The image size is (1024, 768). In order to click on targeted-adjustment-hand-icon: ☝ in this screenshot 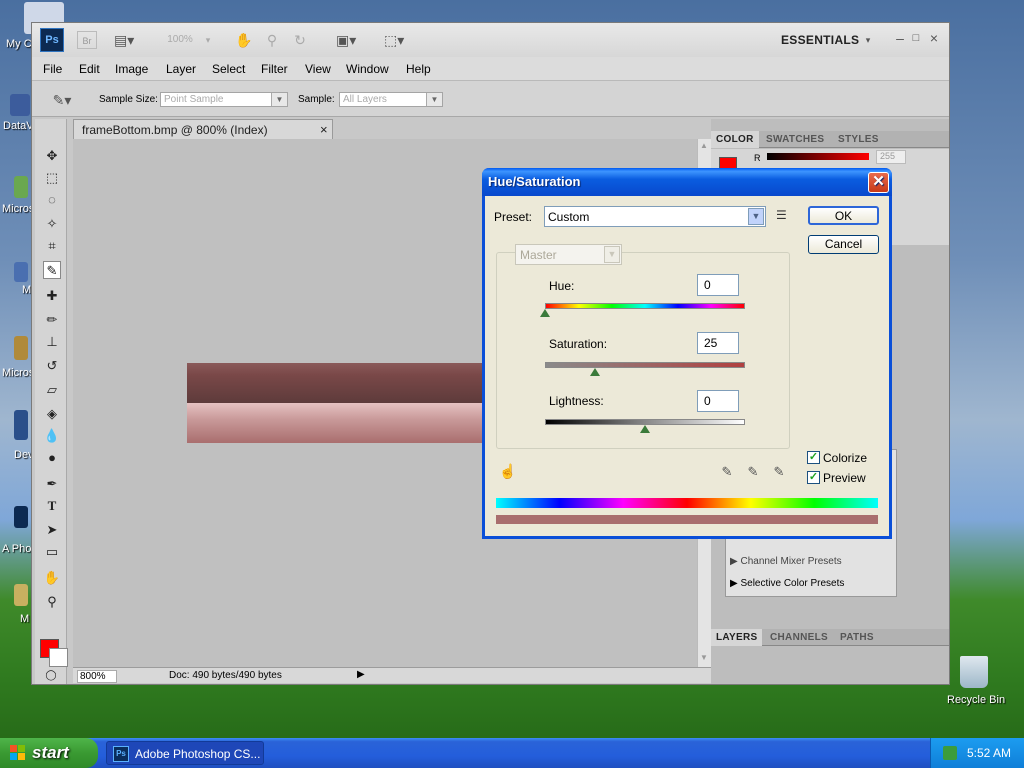, I will do `click(507, 471)`.